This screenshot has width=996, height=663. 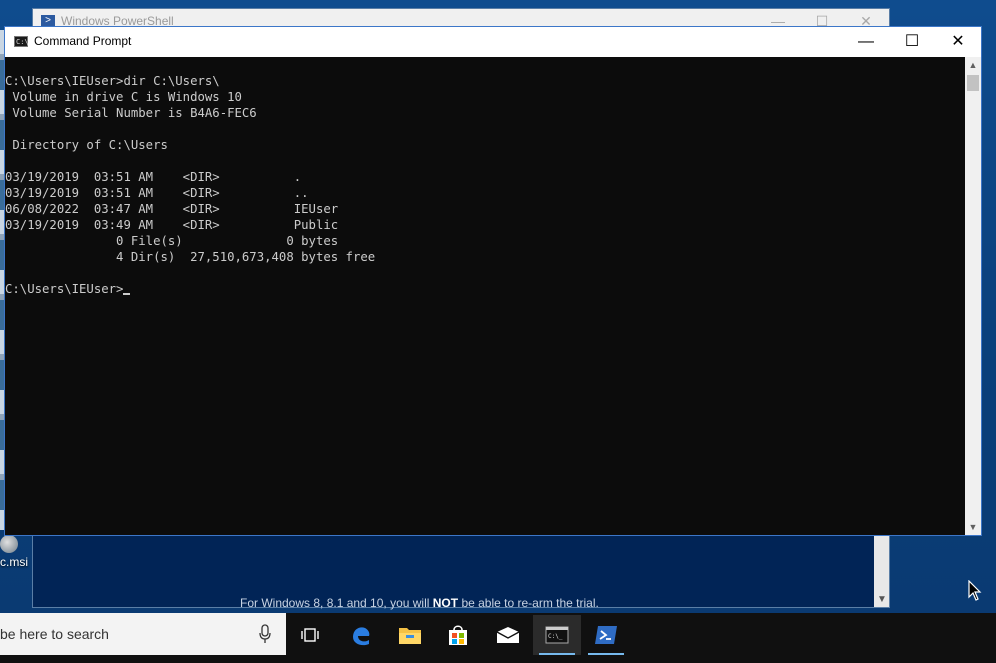 What do you see at coordinates (21, 41) in the screenshot?
I see `cmd-app-icon: C:\` at bounding box center [21, 41].